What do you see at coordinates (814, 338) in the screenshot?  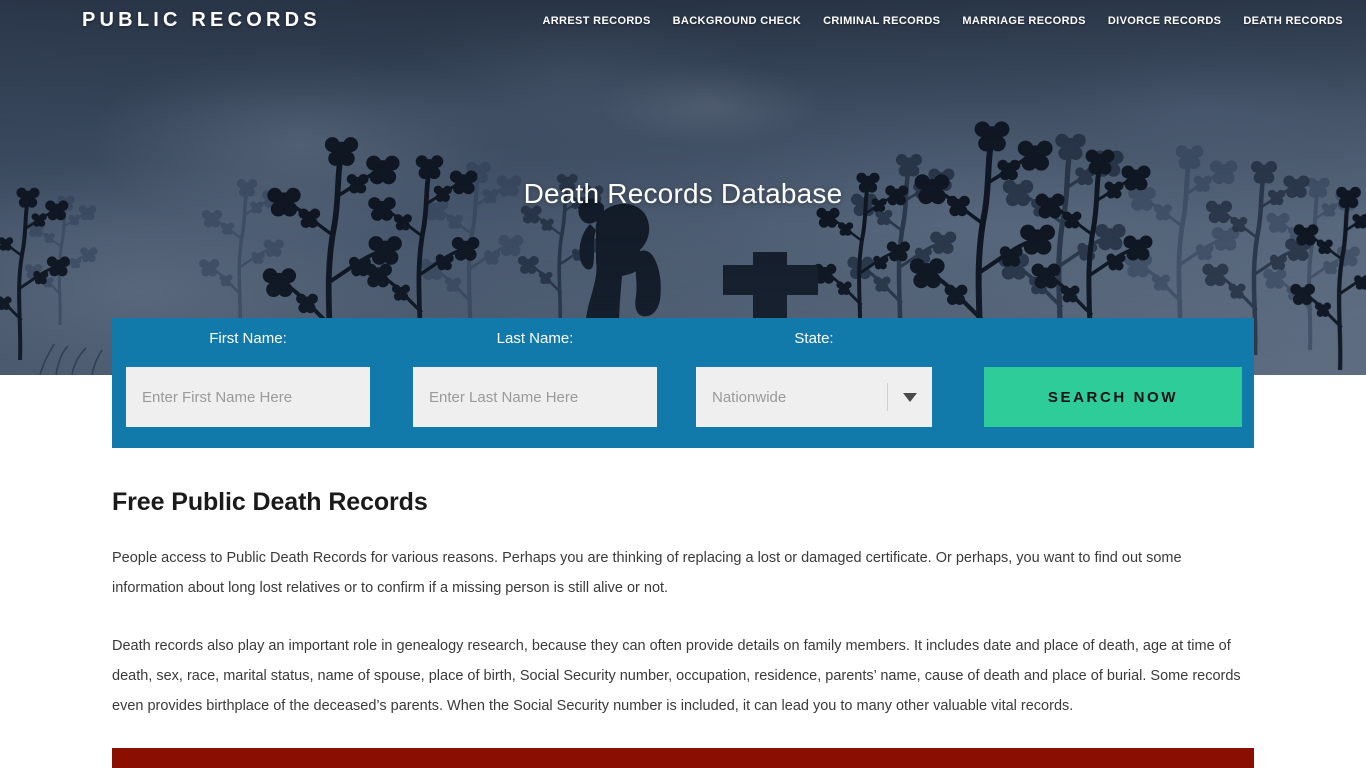 I see `state-label: State:` at bounding box center [814, 338].